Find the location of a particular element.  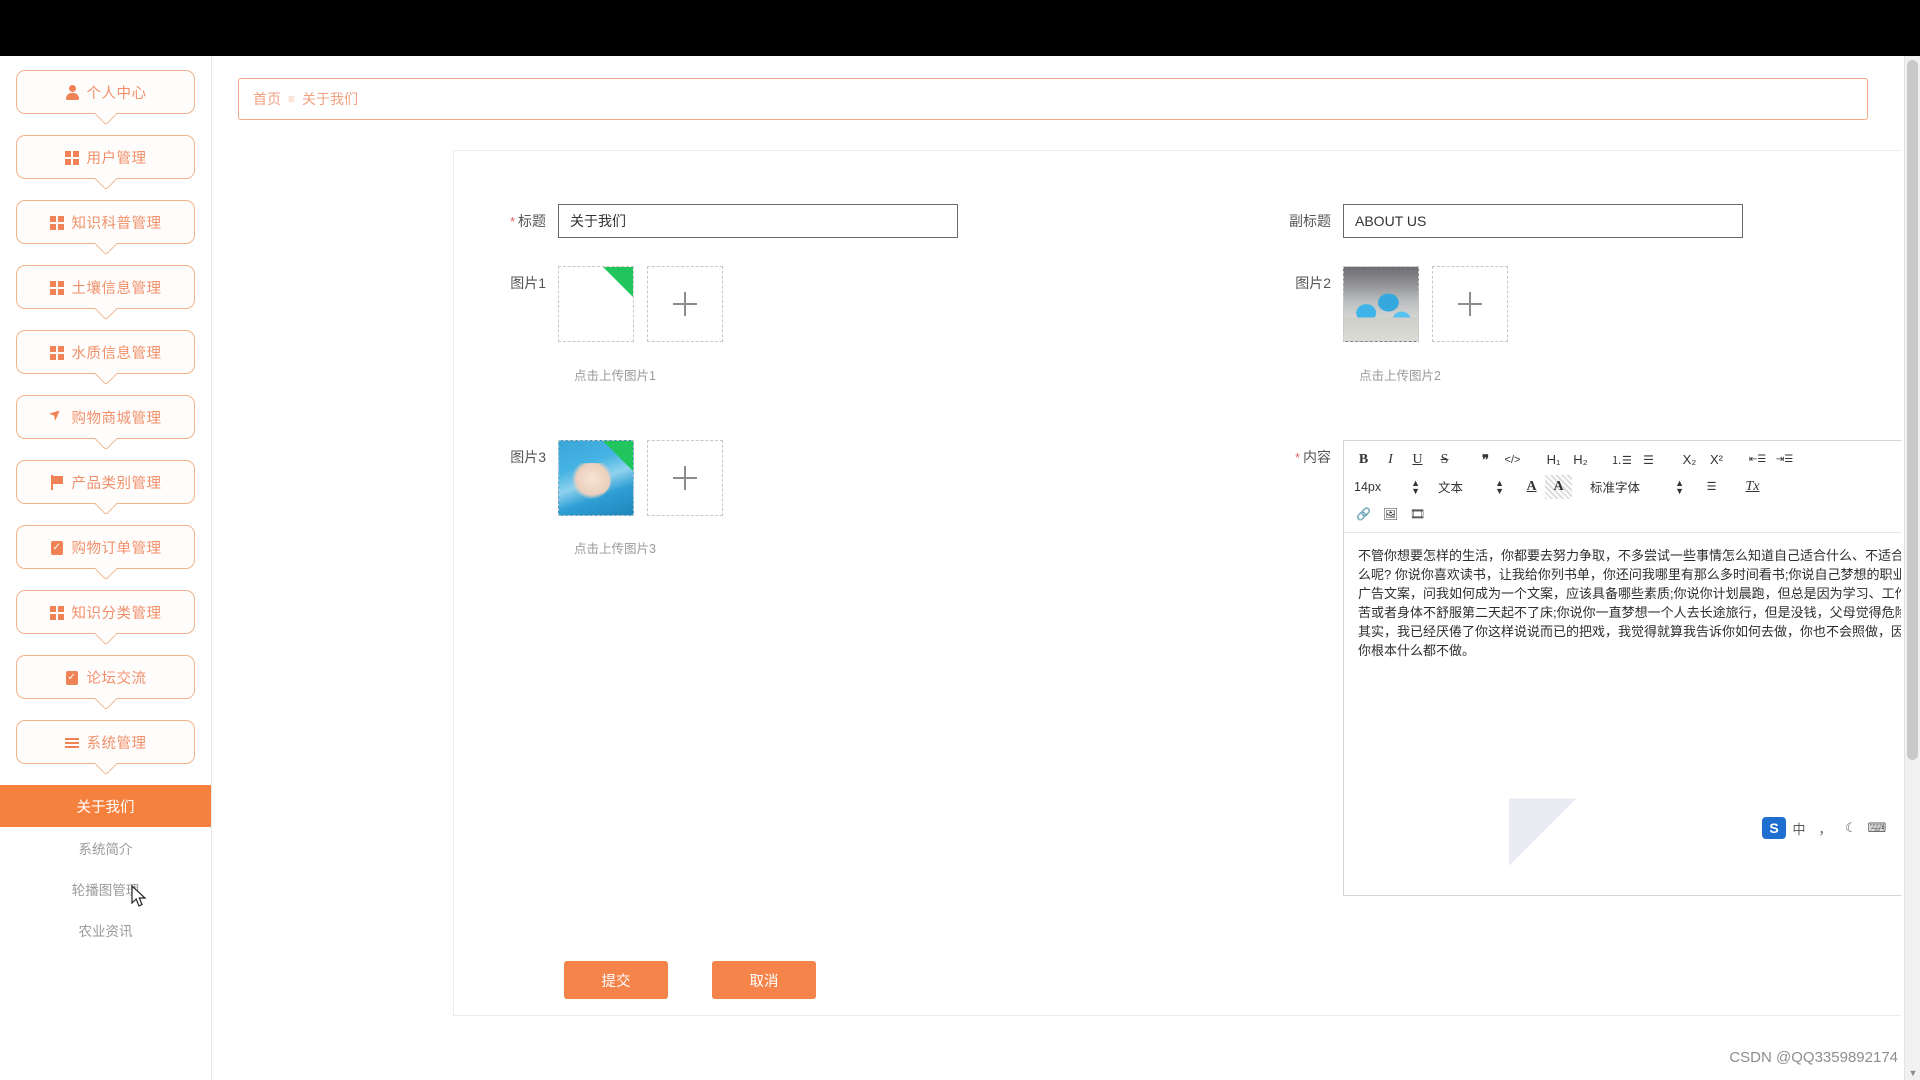

sidebar-item-about-us: 关于我们 is located at coordinates (105, 806).